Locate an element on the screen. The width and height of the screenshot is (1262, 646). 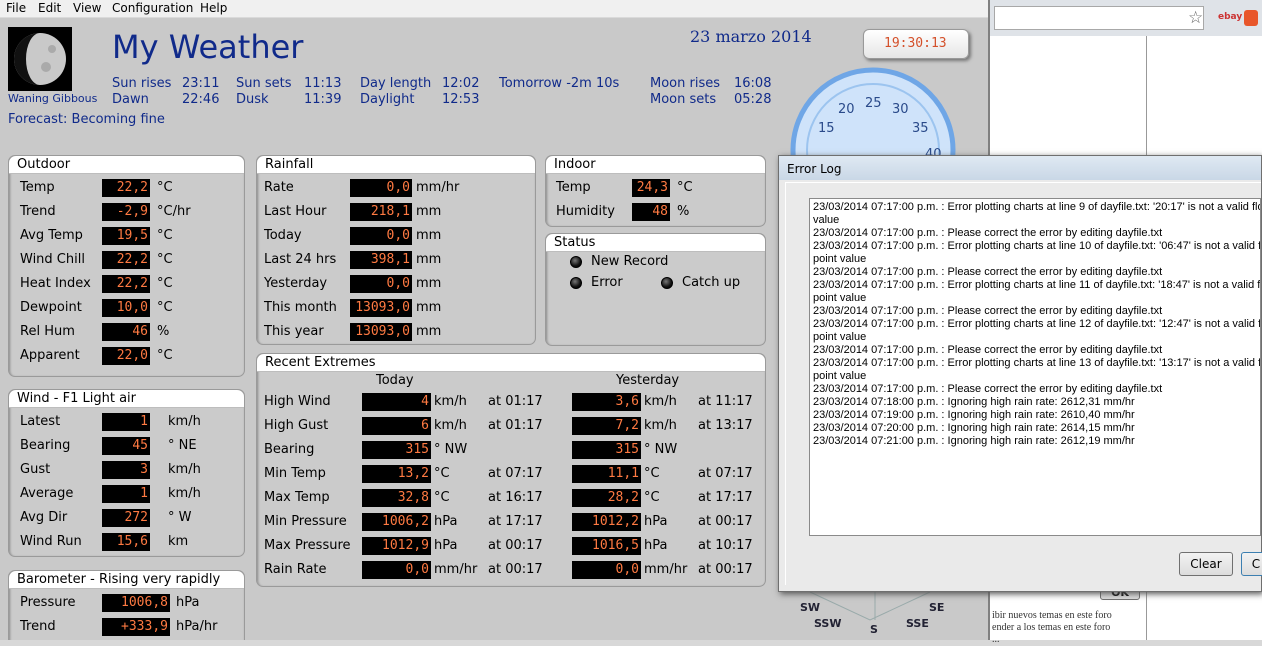
extremes-yesterday-time: at 07:17 is located at coordinates (725, 473).